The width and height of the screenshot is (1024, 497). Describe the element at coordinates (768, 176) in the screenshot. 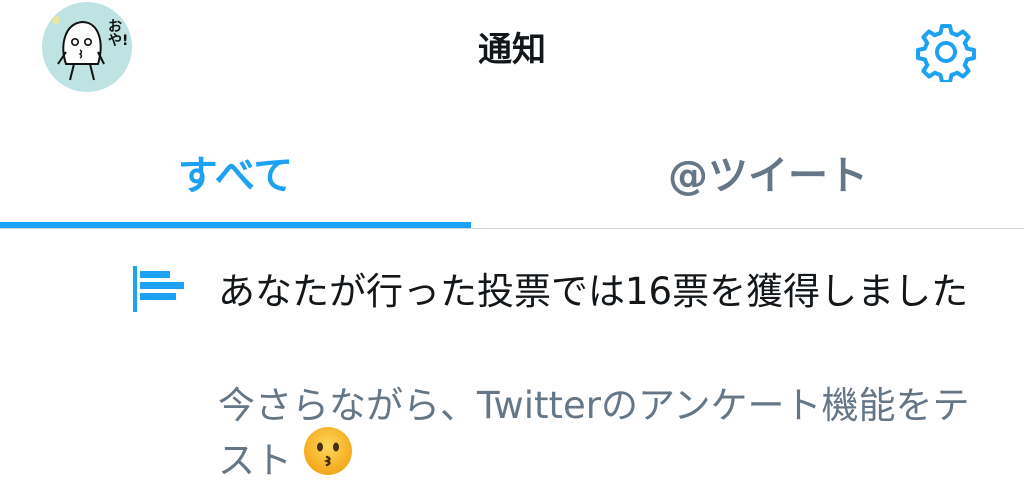

I see `tab-tweets-label: @ツイート` at that location.